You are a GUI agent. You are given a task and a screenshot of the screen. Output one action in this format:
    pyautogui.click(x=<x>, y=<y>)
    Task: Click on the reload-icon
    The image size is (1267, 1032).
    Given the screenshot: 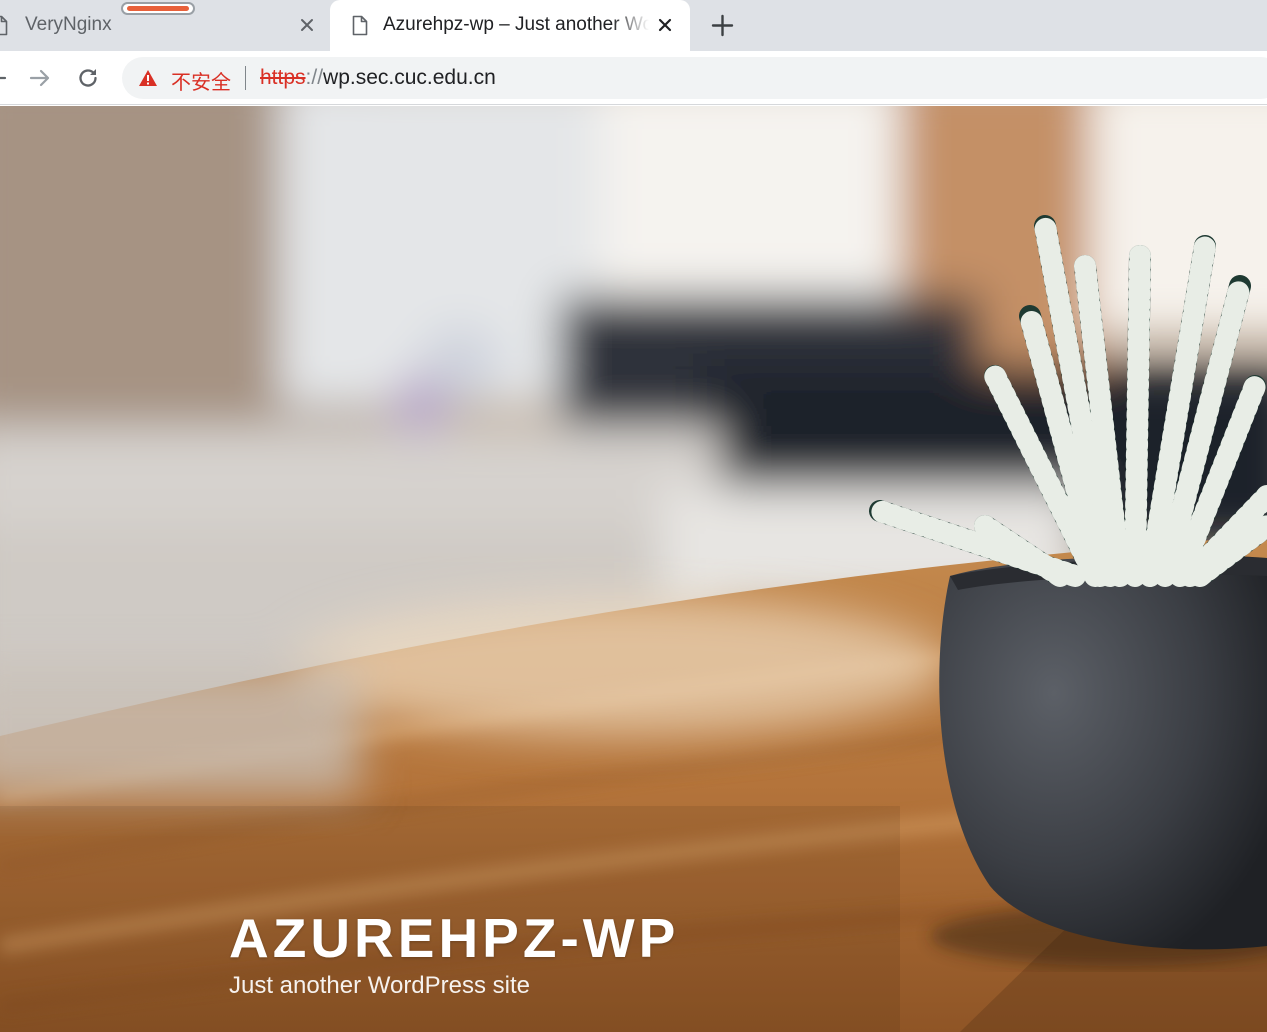 What is the action you would take?
    pyautogui.click(x=88, y=78)
    